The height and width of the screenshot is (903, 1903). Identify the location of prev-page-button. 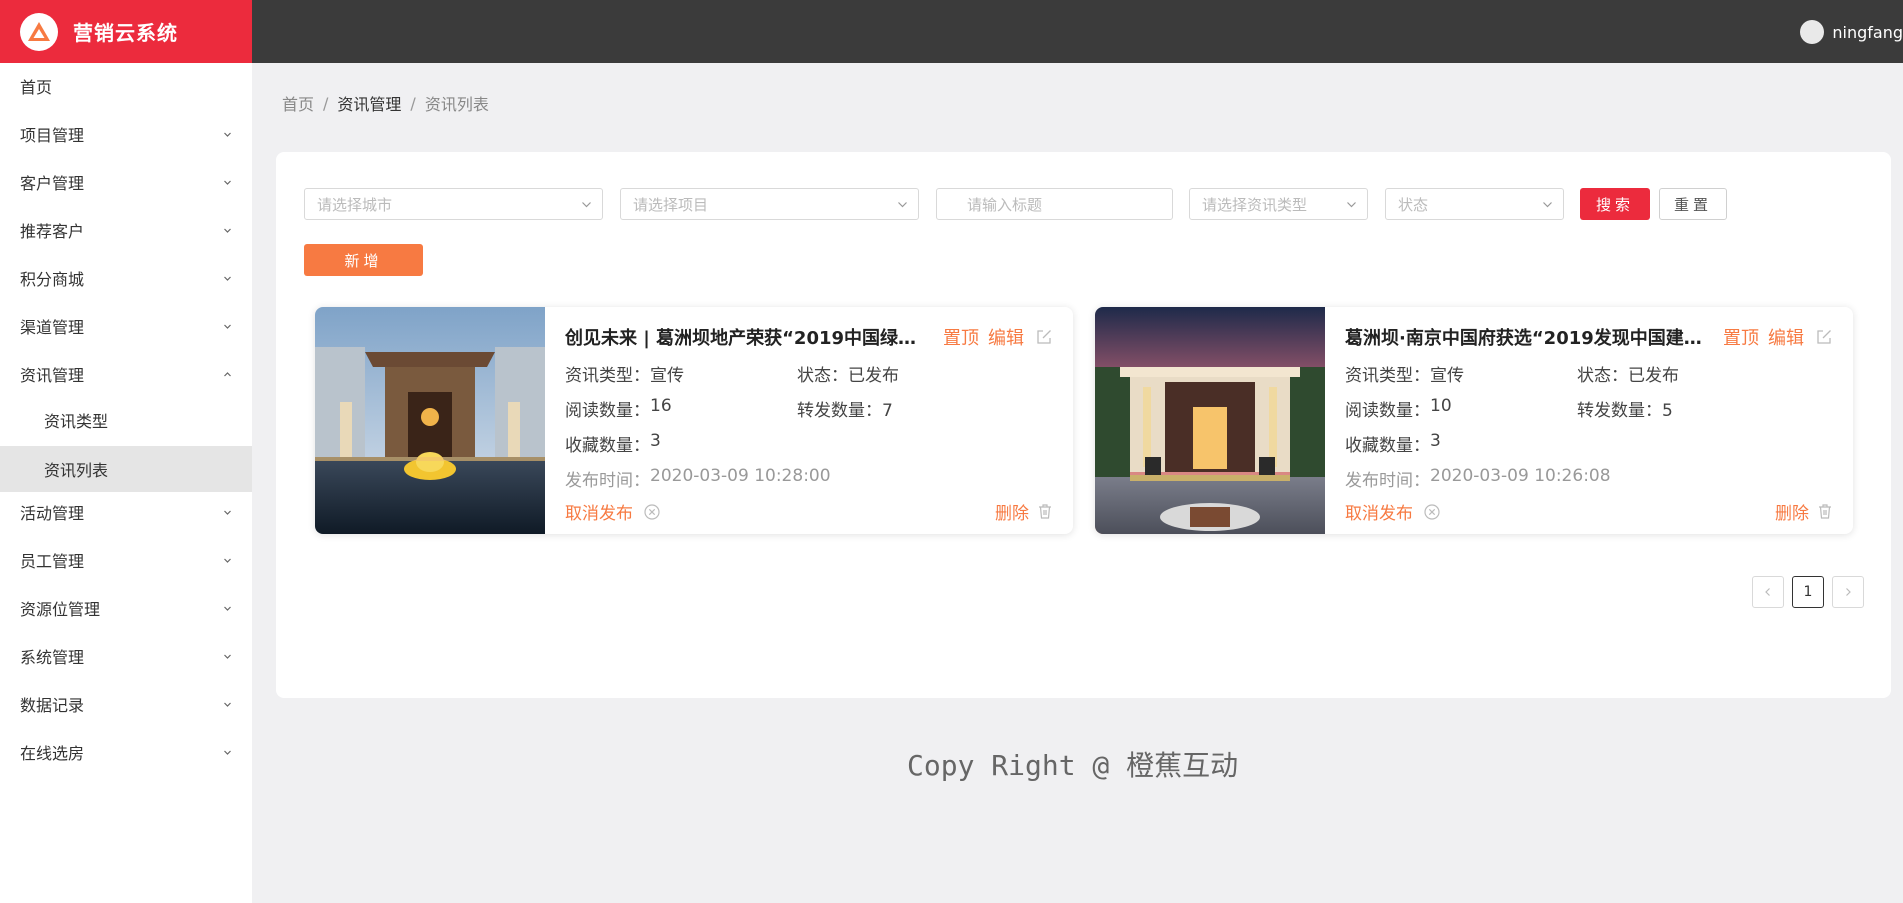
(1768, 592).